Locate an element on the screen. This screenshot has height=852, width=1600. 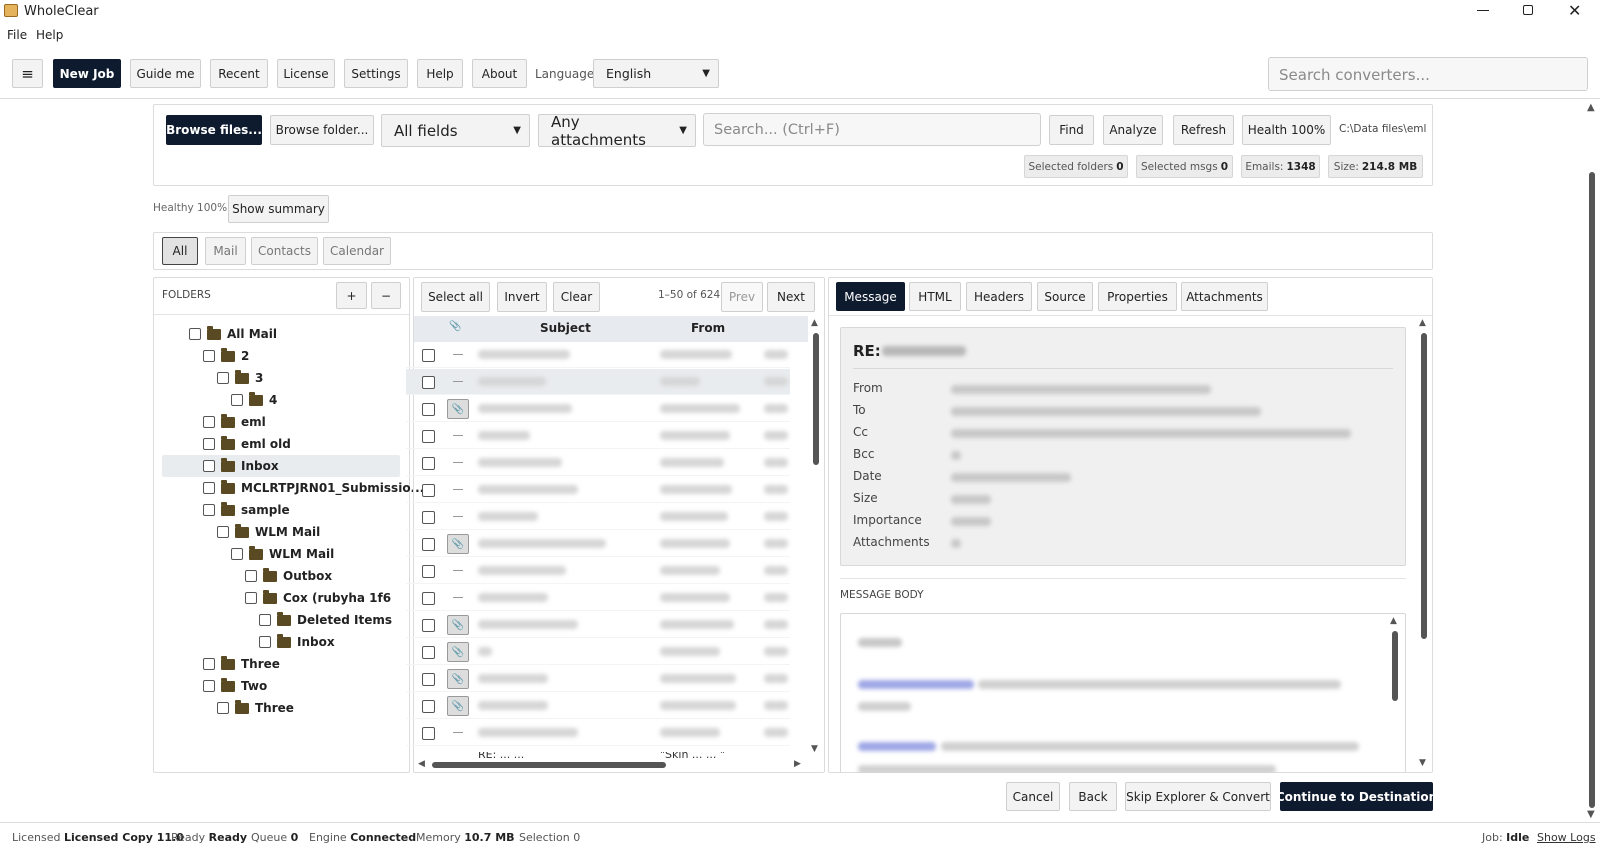
folder-item: sample is located at coordinates (246, 510).